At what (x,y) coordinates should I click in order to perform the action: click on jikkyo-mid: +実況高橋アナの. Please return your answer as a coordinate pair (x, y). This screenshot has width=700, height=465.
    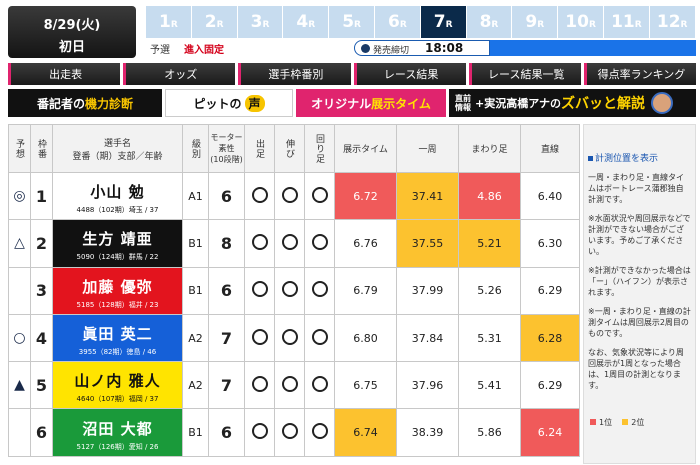
    Looking at the image, I should click on (518, 103).